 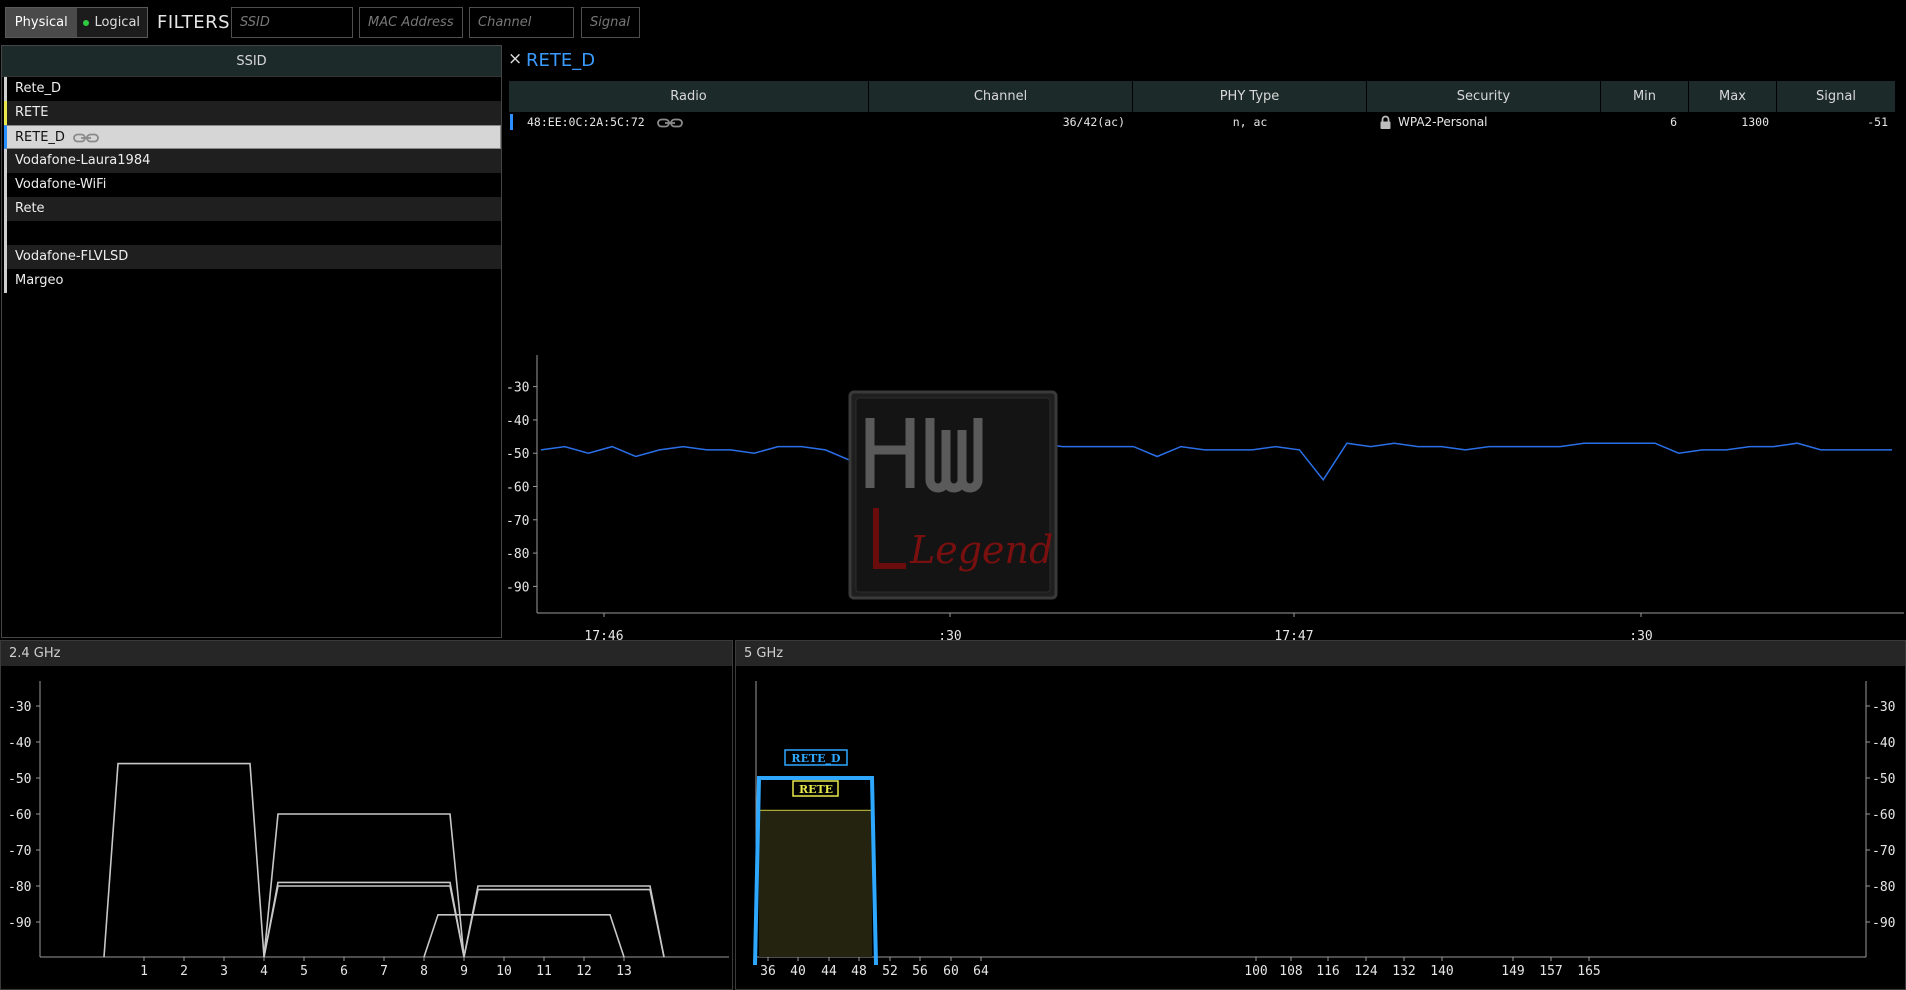 What do you see at coordinates (798, 971) in the screenshot?
I see `x-tick-label: 40` at bounding box center [798, 971].